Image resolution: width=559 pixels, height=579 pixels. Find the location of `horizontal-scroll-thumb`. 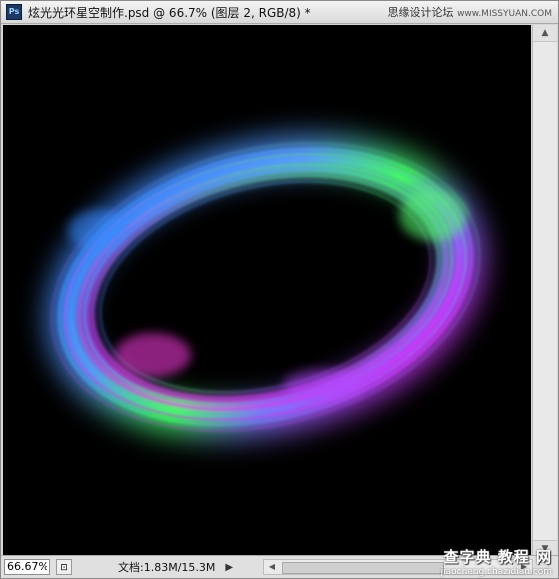

horizontal-scroll-thumb is located at coordinates (363, 568).